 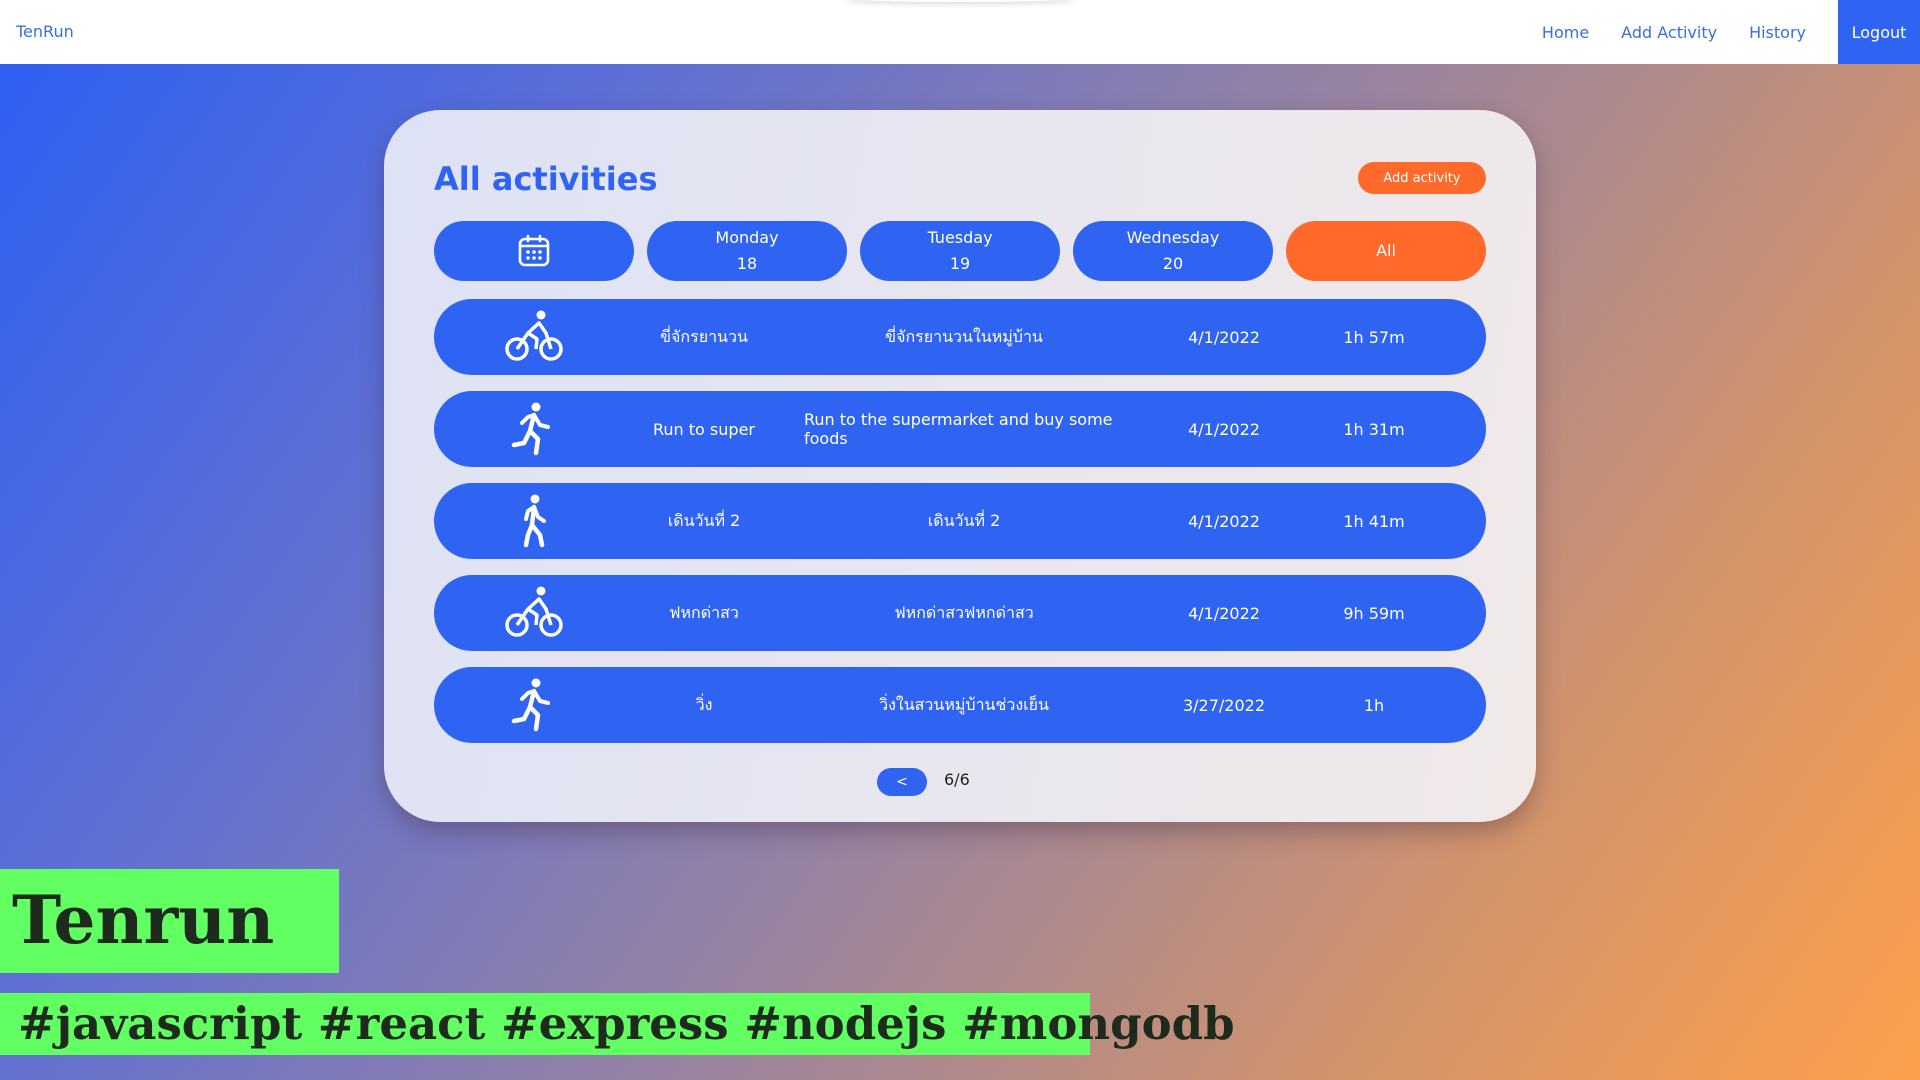 I want to click on pager-page-indicator: 6/6, so click(x=957, y=779).